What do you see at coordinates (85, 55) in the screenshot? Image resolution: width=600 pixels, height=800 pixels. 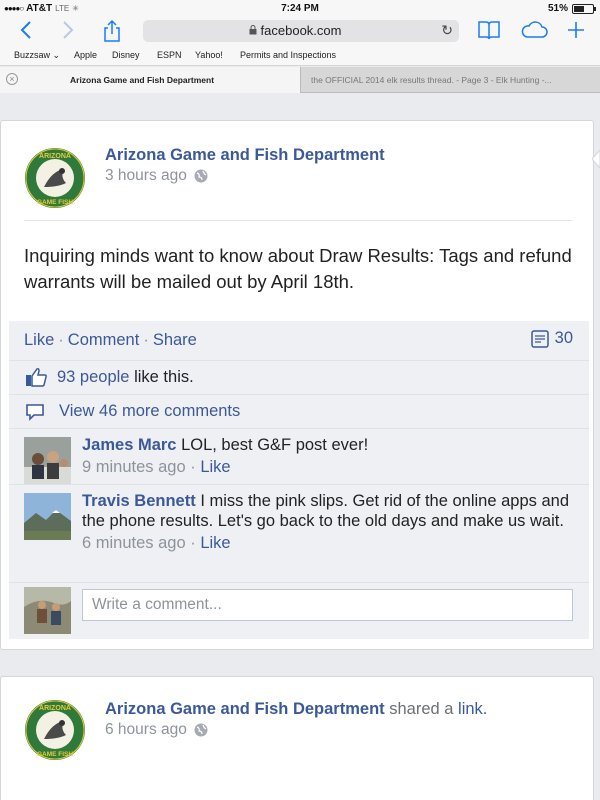 I see `bookmark-item: Apple` at bounding box center [85, 55].